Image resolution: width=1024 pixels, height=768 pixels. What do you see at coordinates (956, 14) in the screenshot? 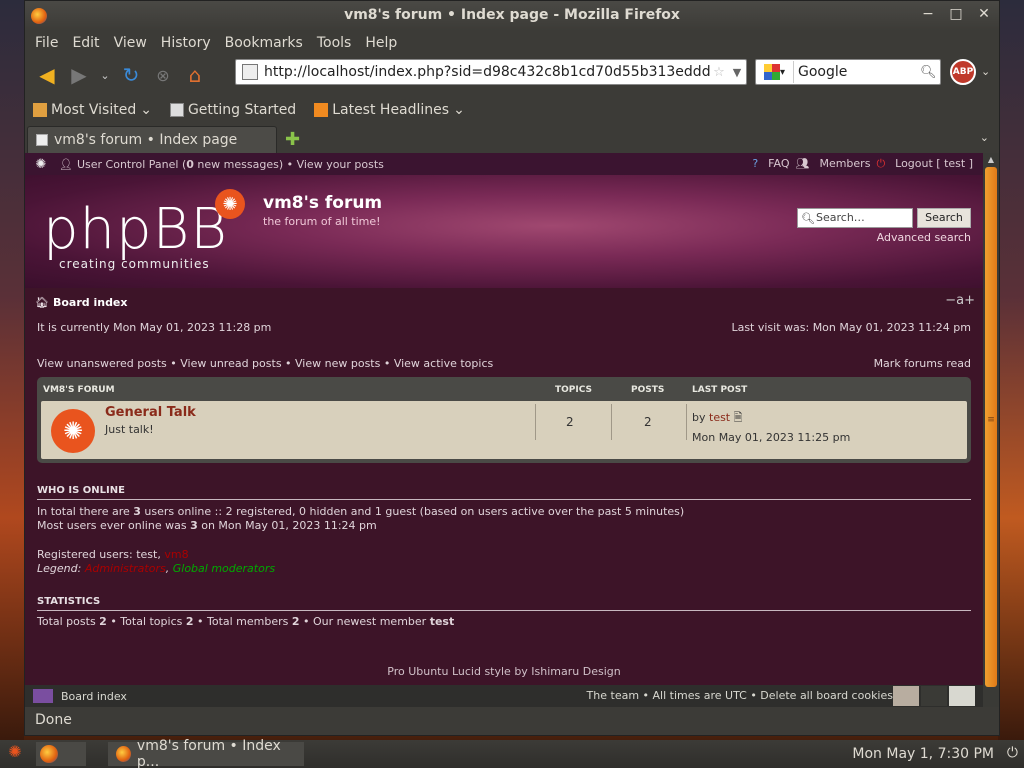
I see `maximize-button: □` at bounding box center [956, 14].